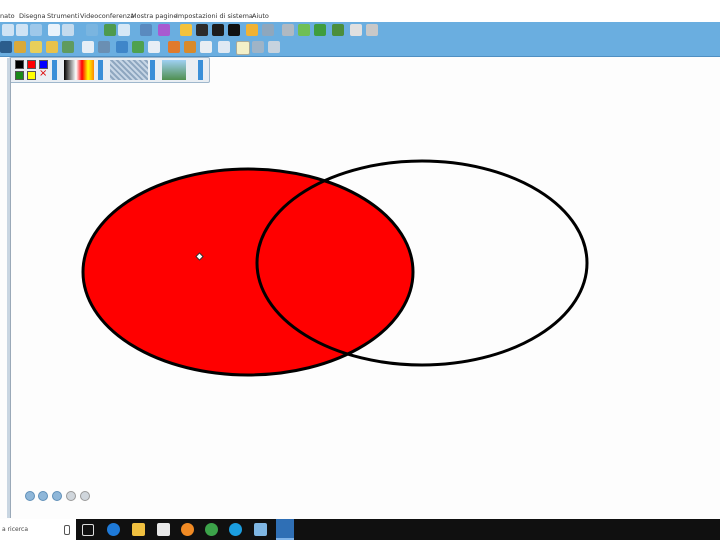 The image size is (720, 540). What do you see at coordinates (320, 30) in the screenshot?
I see `puzzle-icon` at bounding box center [320, 30].